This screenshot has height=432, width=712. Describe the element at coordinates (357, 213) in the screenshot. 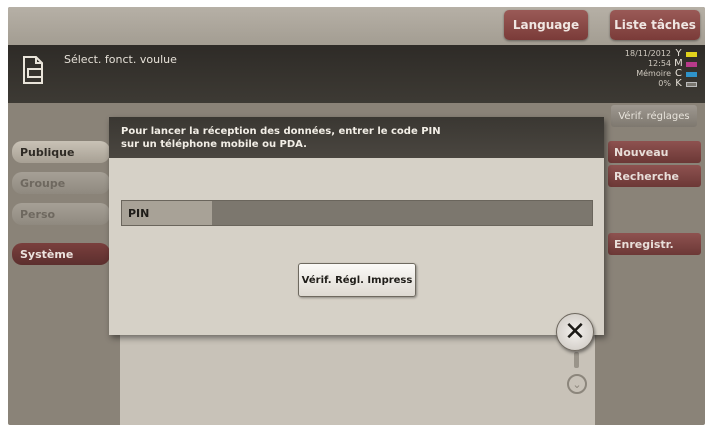

I see `pin-field: PIN` at that location.